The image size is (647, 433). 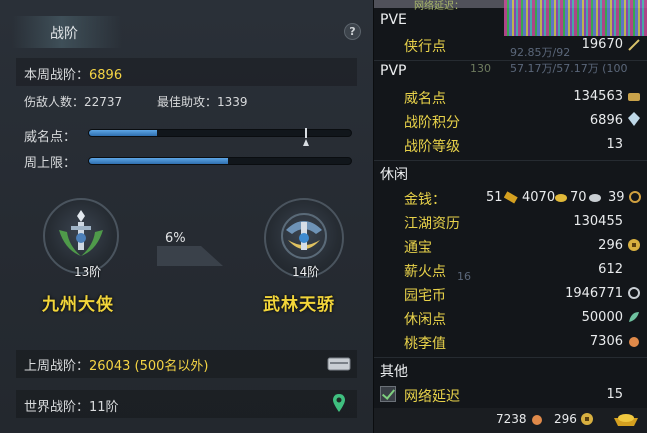 What do you see at coordinates (50, 163) in the screenshot?
I see `cap-label: 周上限：` at bounding box center [50, 163].